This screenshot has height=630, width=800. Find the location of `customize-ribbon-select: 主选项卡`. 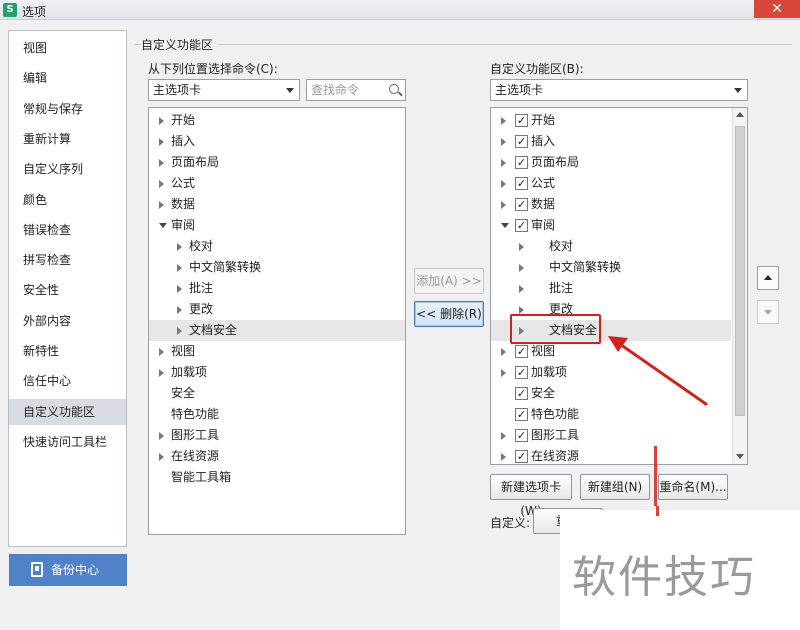

customize-ribbon-select: 主选项卡 is located at coordinates (619, 90).